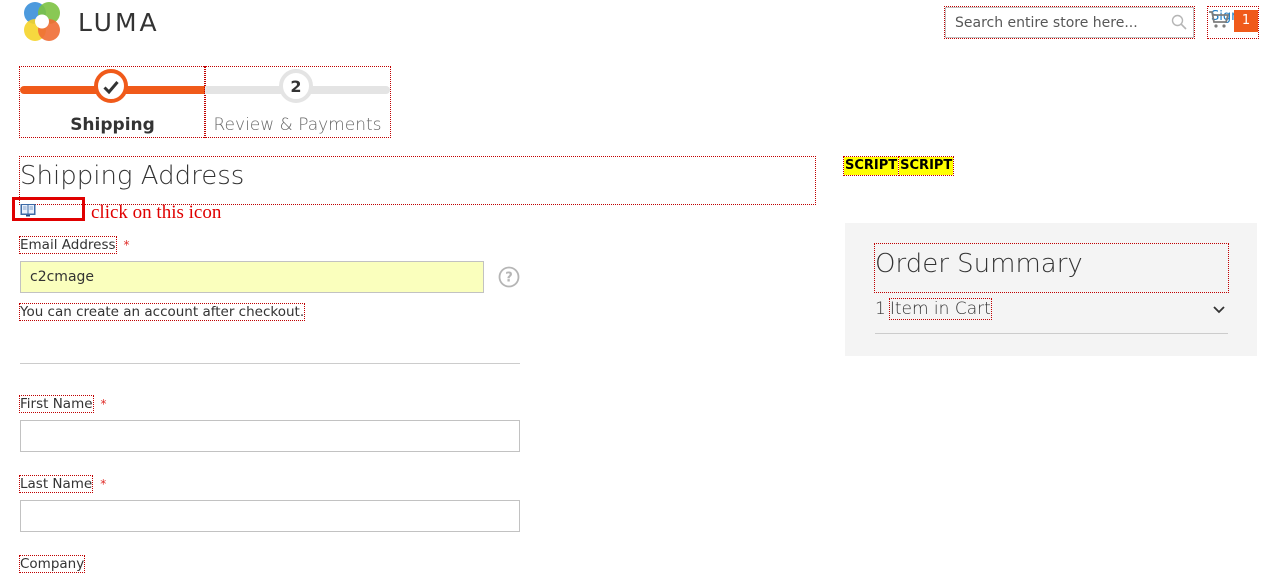 This screenshot has height=574, width=1278. I want to click on search-input, so click(1065, 22).